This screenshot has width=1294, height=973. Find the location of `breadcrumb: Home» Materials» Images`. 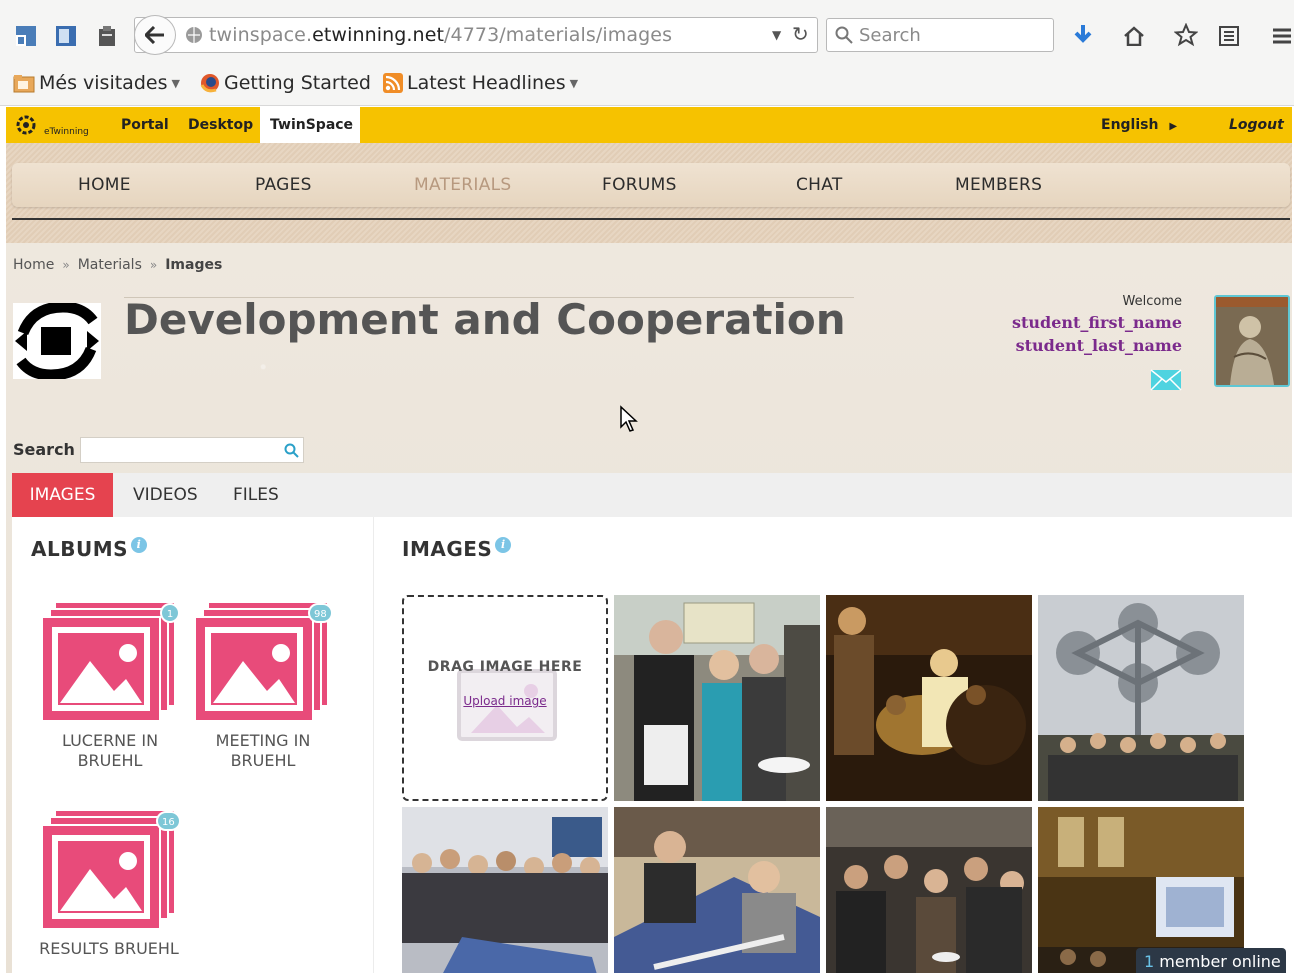

breadcrumb: Home» Materials» Images is located at coordinates (118, 265).